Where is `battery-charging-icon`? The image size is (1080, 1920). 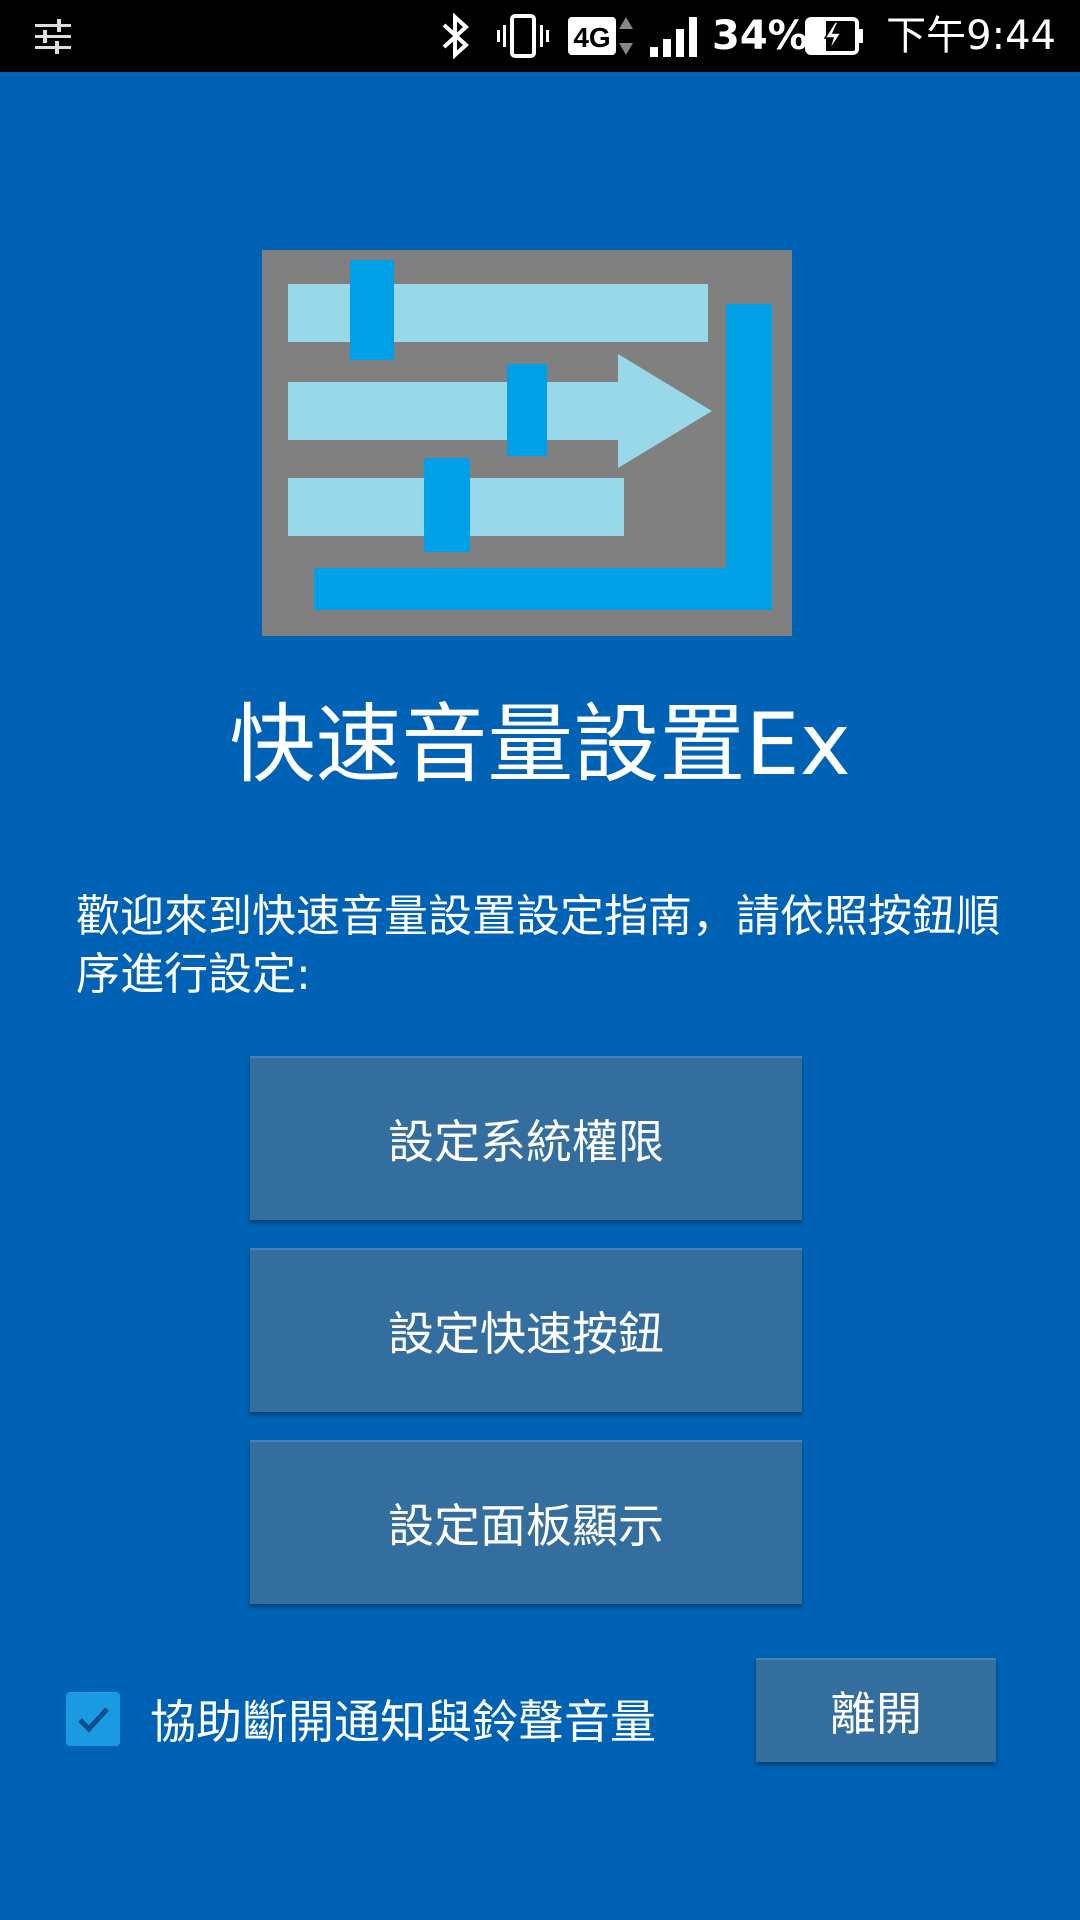
battery-charging-icon is located at coordinates (835, 36).